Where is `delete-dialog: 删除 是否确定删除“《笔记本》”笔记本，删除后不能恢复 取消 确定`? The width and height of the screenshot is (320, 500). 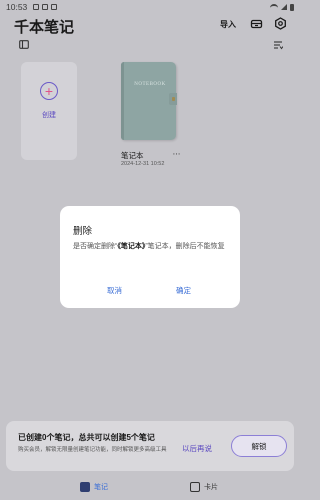 delete-dialog: 删除 是否确定删除“《笔记本》”笔记本，删除后不能恢复 取消 确定 is located at coordinates (150, 257).